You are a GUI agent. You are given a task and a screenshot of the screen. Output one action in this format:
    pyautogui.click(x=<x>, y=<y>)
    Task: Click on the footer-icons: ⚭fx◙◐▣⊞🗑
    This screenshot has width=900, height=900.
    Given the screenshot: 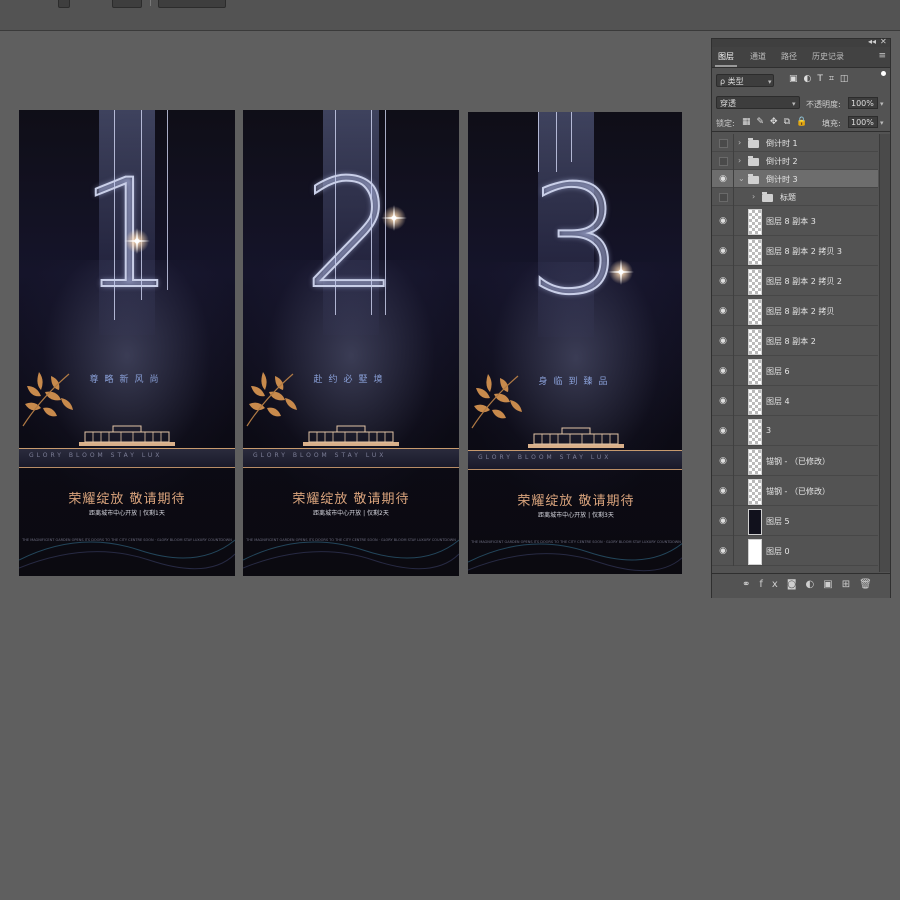 What is the action you would take?
    pyautogui.click(x=811, y=584)
    